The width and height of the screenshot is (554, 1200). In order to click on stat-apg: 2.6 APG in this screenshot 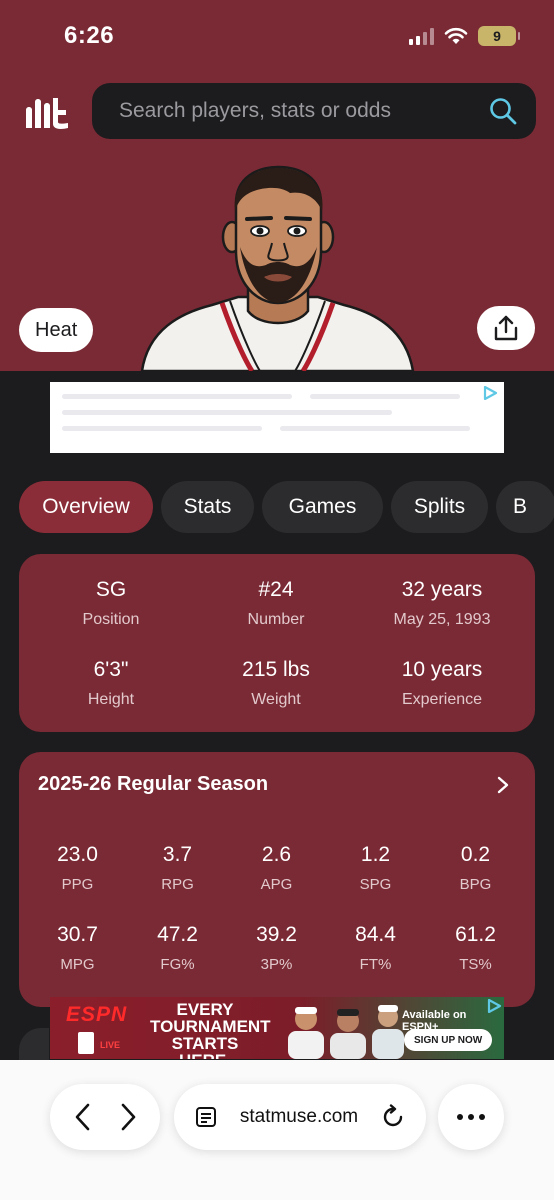, I will do `click(276, 868)`.